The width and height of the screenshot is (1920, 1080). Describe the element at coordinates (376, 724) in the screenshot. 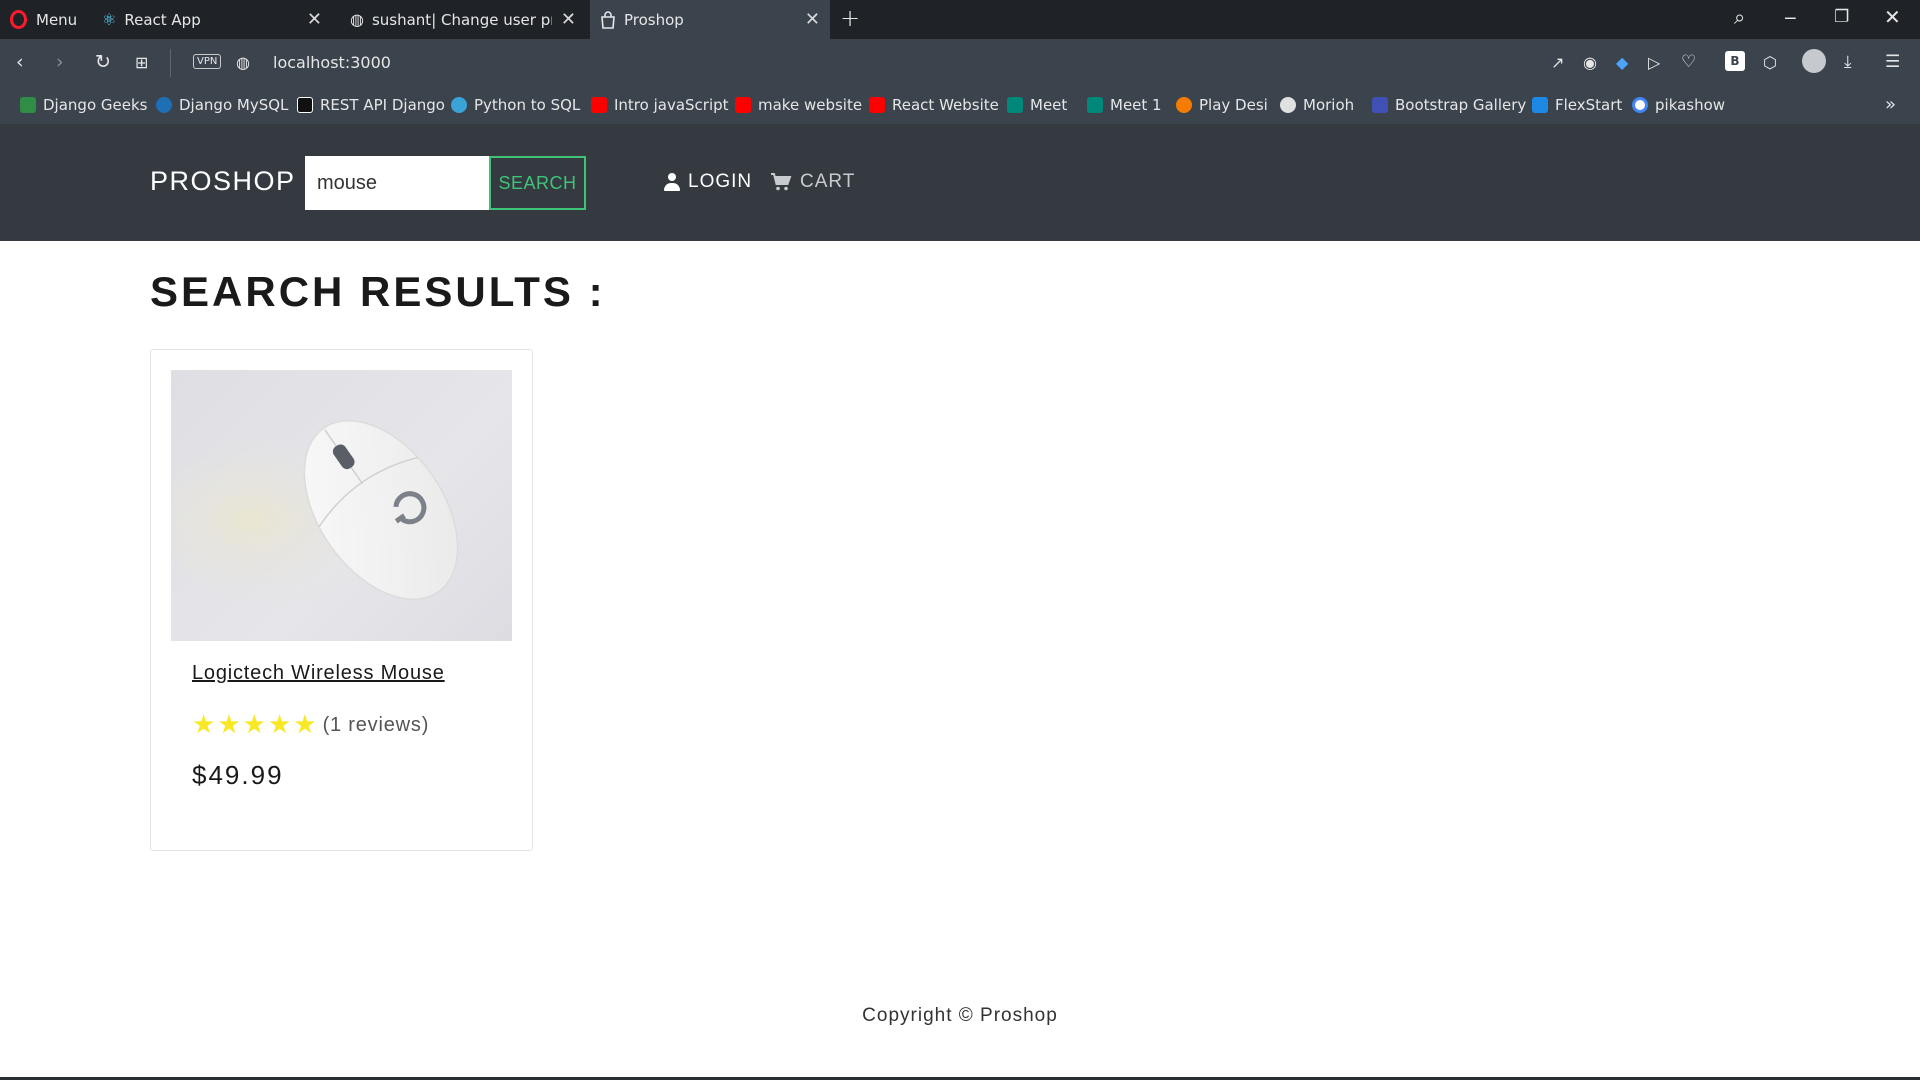

I see `review-count: (1 reviews)` at that location.